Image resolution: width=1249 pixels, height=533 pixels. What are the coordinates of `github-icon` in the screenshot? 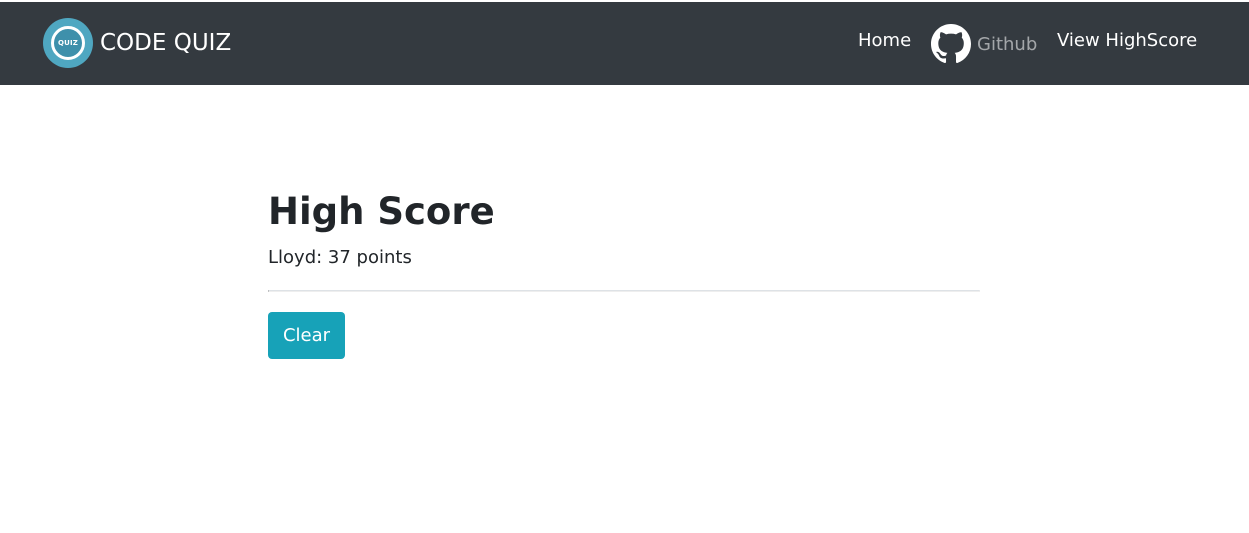 It's located at (951, 44).